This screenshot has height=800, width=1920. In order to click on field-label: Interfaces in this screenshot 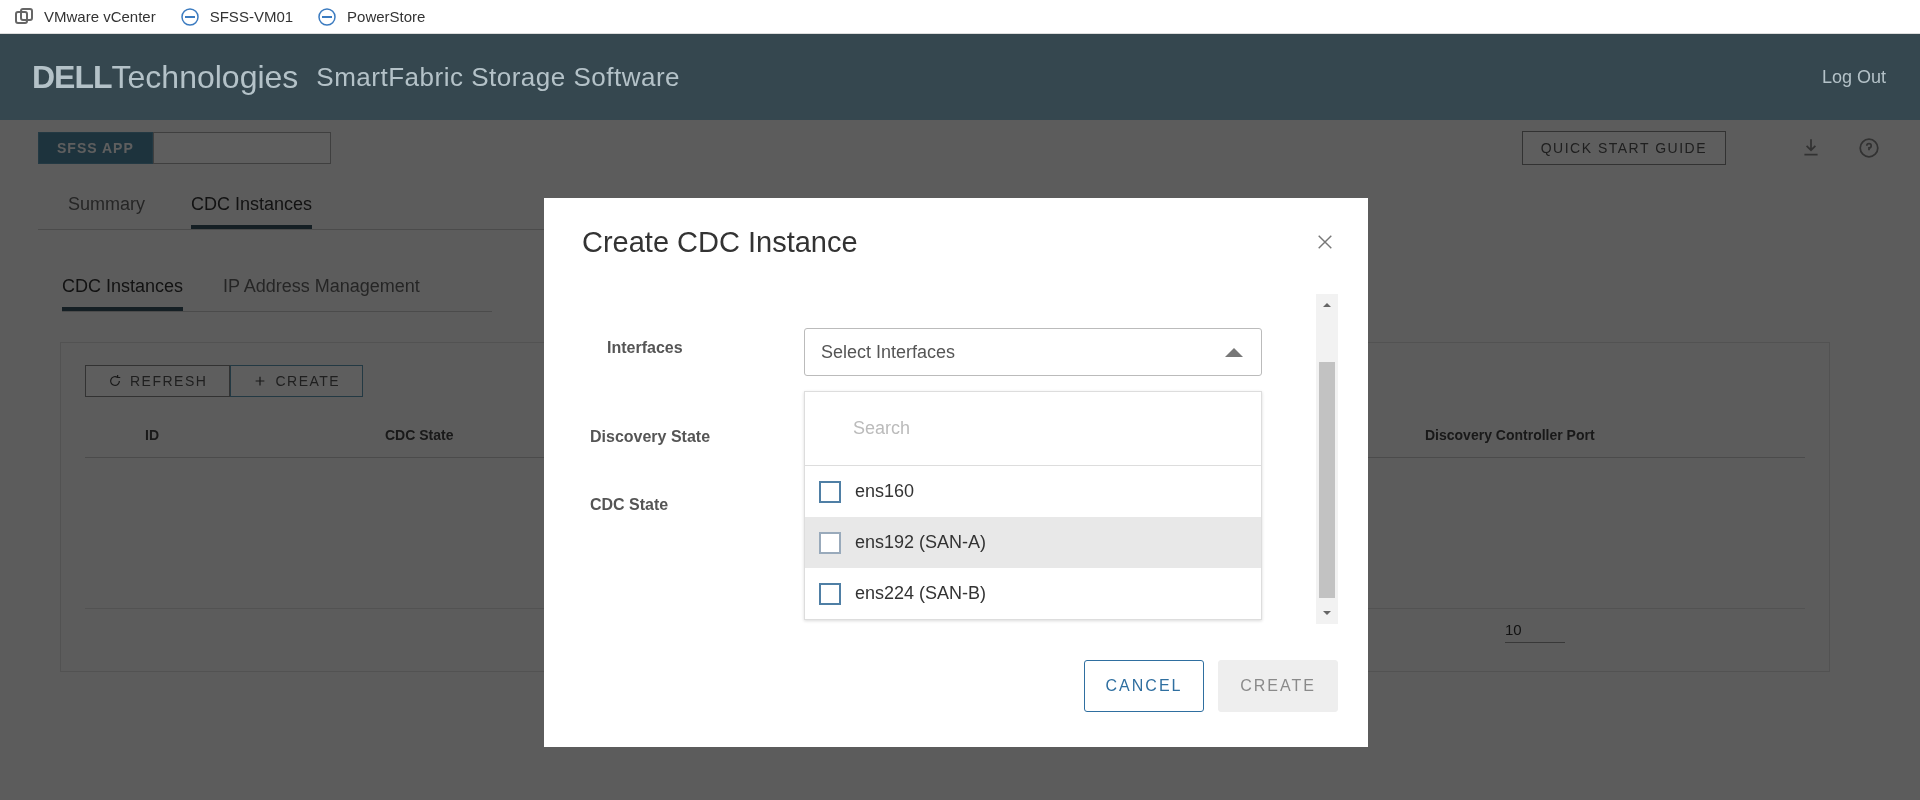, I will do `click(645, 348)`.